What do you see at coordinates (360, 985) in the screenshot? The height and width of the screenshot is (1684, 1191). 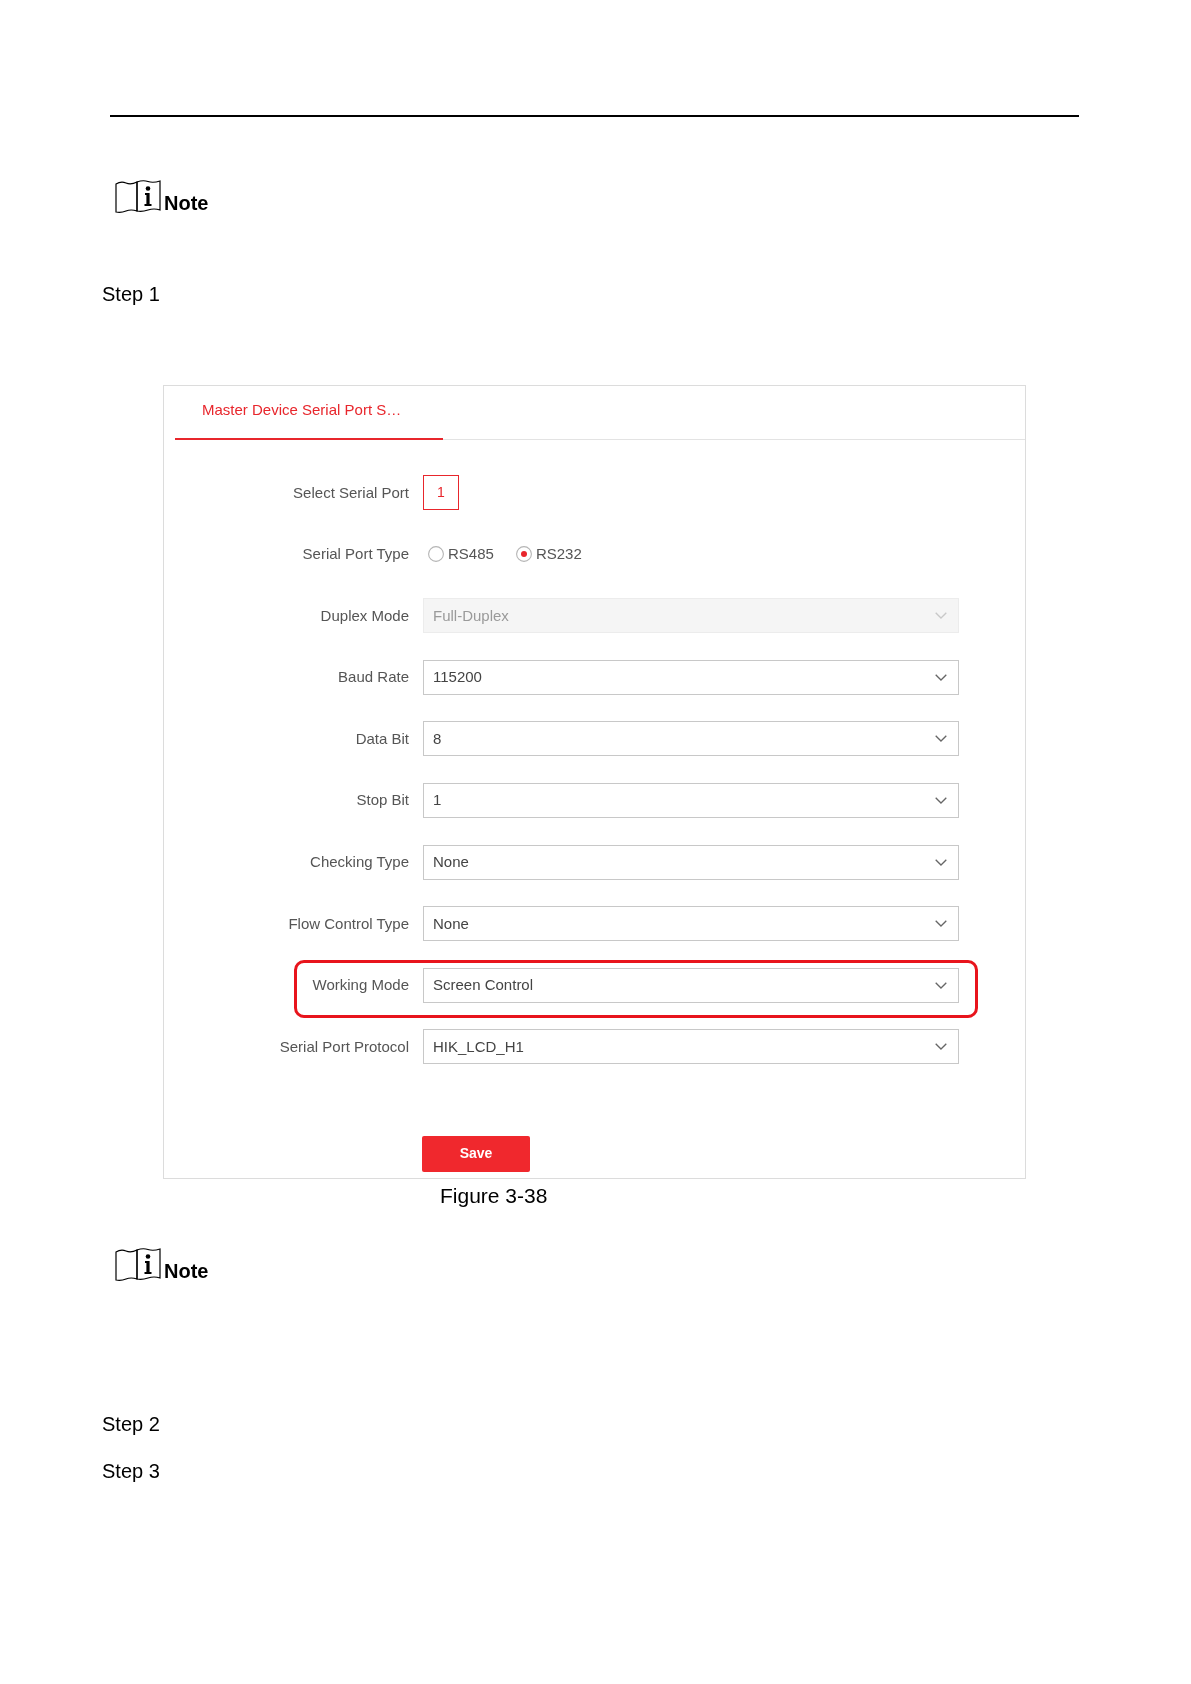 I see `field-label: Working Mode` at bounding box center [360, 985].